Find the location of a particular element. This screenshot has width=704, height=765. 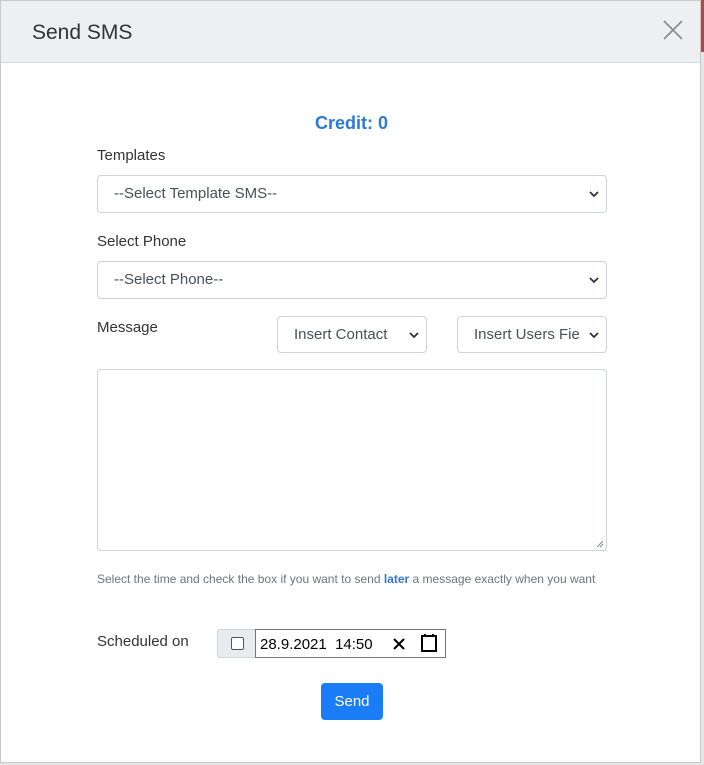

insert-contact-value: Insert Contact is located at coordinates (341, 334).